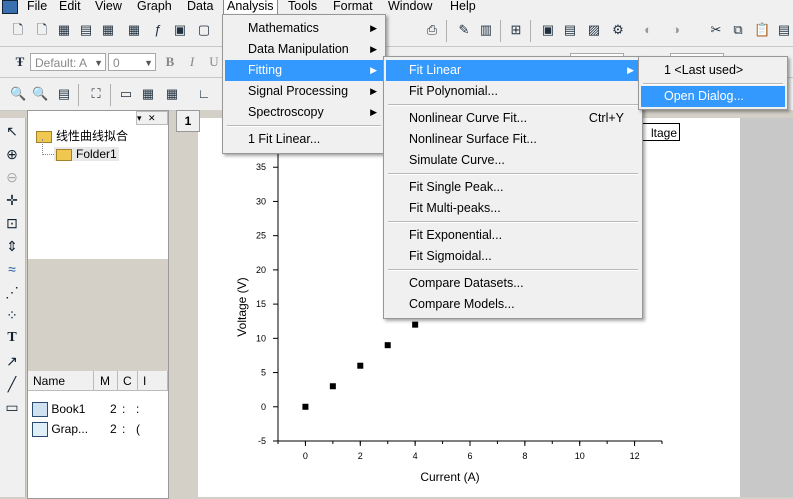 The image size is (793, 499). Describe the element at coordinates (513, 118) in the screenshot. I see `menu-item-nonlinear-curve-fit: Nonlinear Curve Fit... Ctrl+Y` at that location.